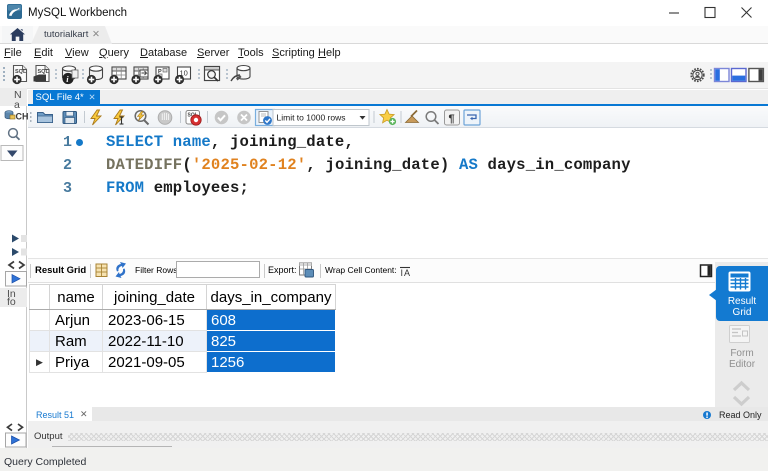 The width and height of the screenshot is (768, 471). Describe the element at coordinates (311, 118) in the screenshot. I see `svg-text: Limit to 1000 rows` at that location.